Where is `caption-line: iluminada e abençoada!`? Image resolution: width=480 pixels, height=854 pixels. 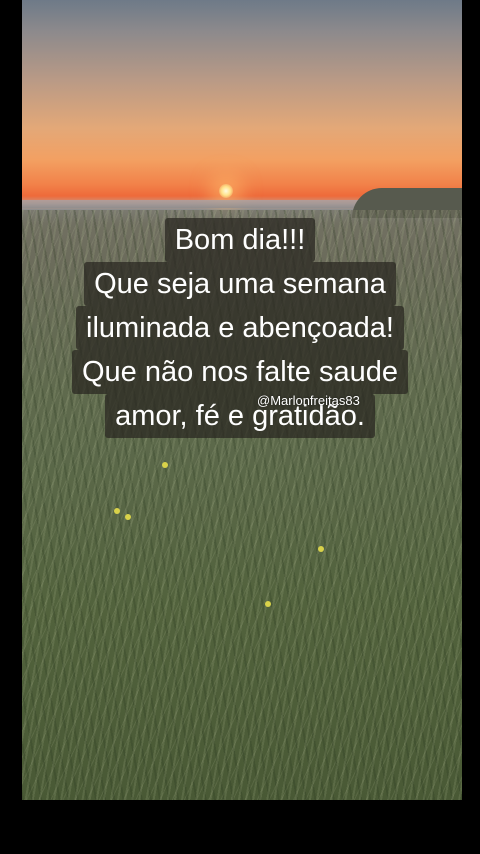 caption-line: iluminada e abençoada! is located at coordinates (240, 328).